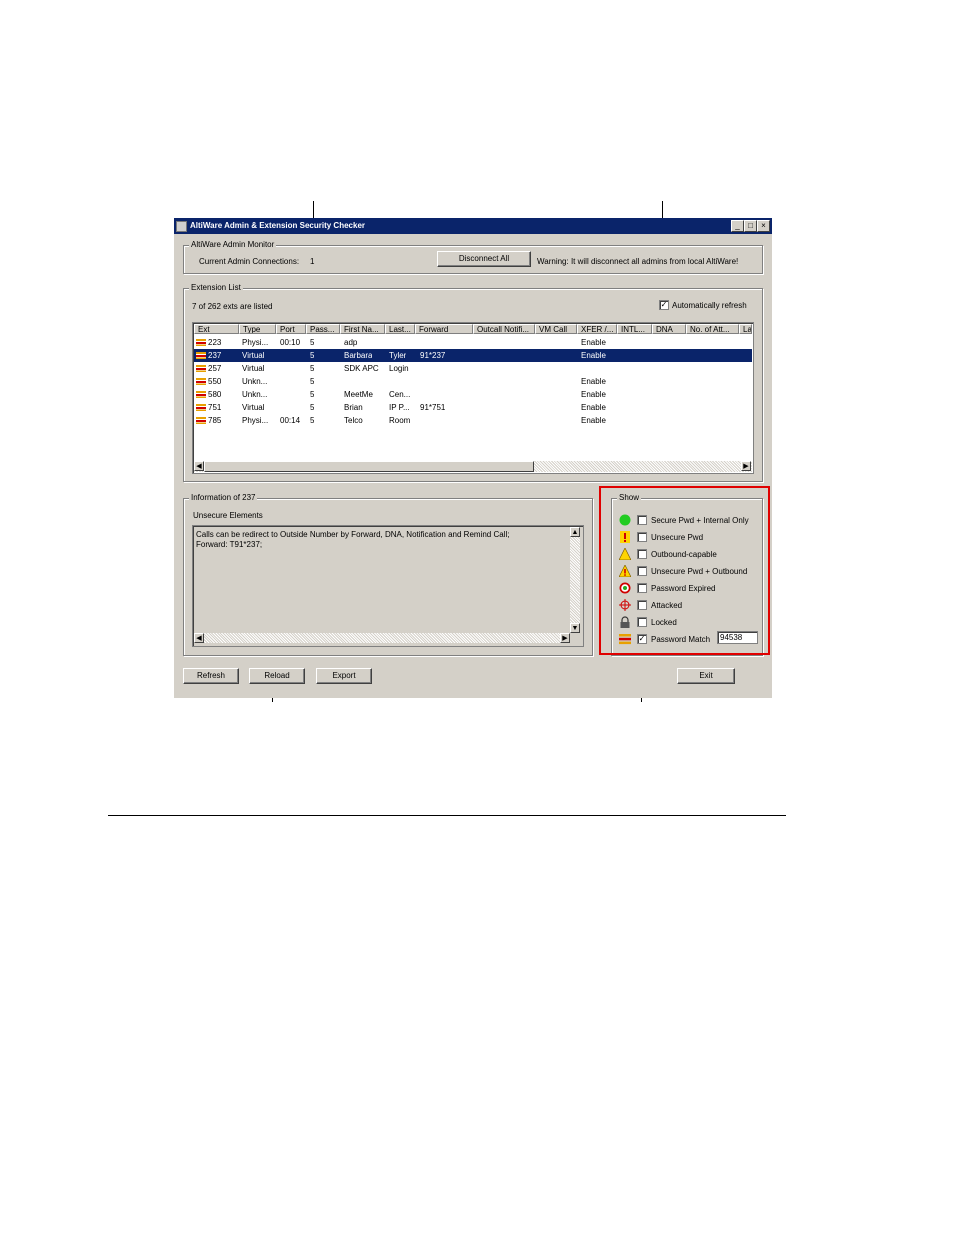 The image size is (954, 1235). Describe the element at coordinates (369, 466) in the screenshot. I see `scroll-thumb` at that location.